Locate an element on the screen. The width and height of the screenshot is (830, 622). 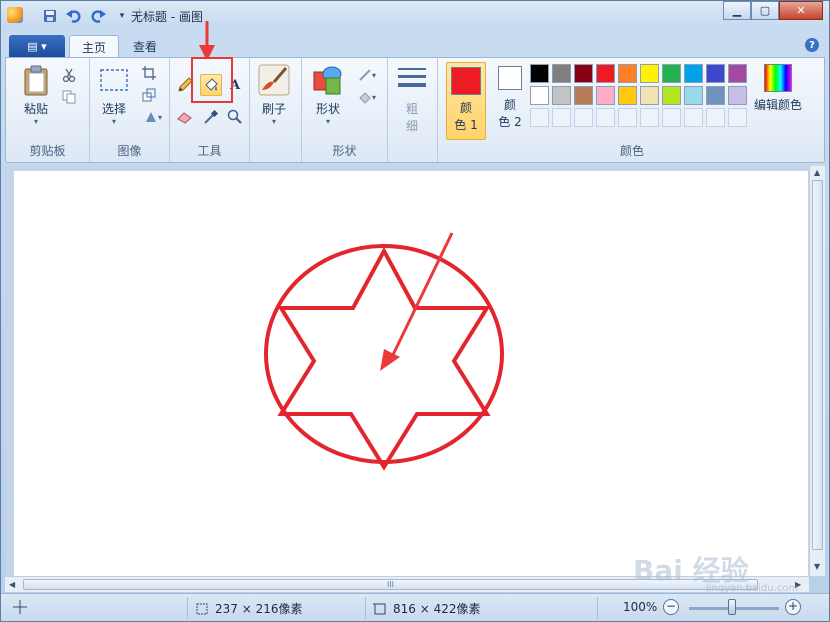
maximize-button: ▢ is located at coordinates (765, 10).